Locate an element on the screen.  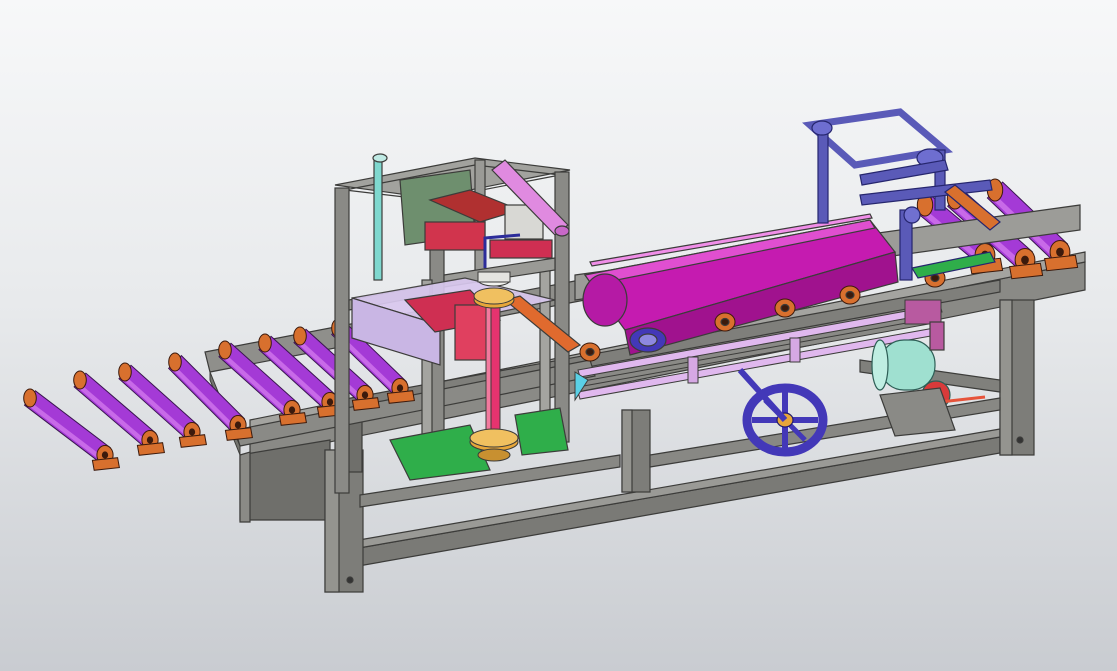
drive-column is located at coordinates (494, 366).